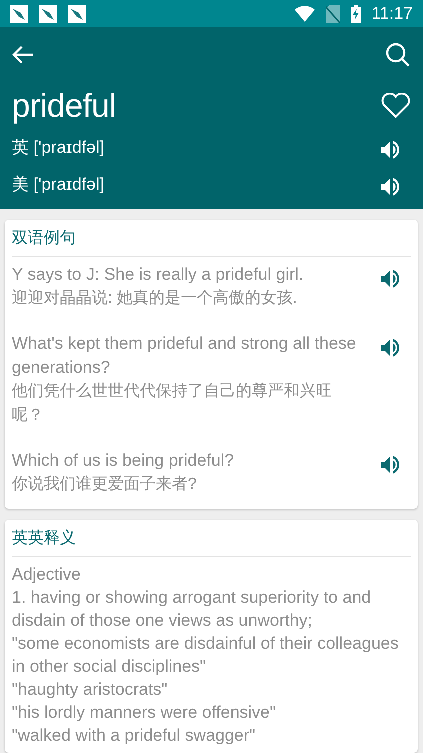 This screenshot has width=423, height=753. What do you see at coordinates (134, 736) in the screenshot?
I see `definition-text: "walked with a prideful swagger"` at bounding box center [134, 736].